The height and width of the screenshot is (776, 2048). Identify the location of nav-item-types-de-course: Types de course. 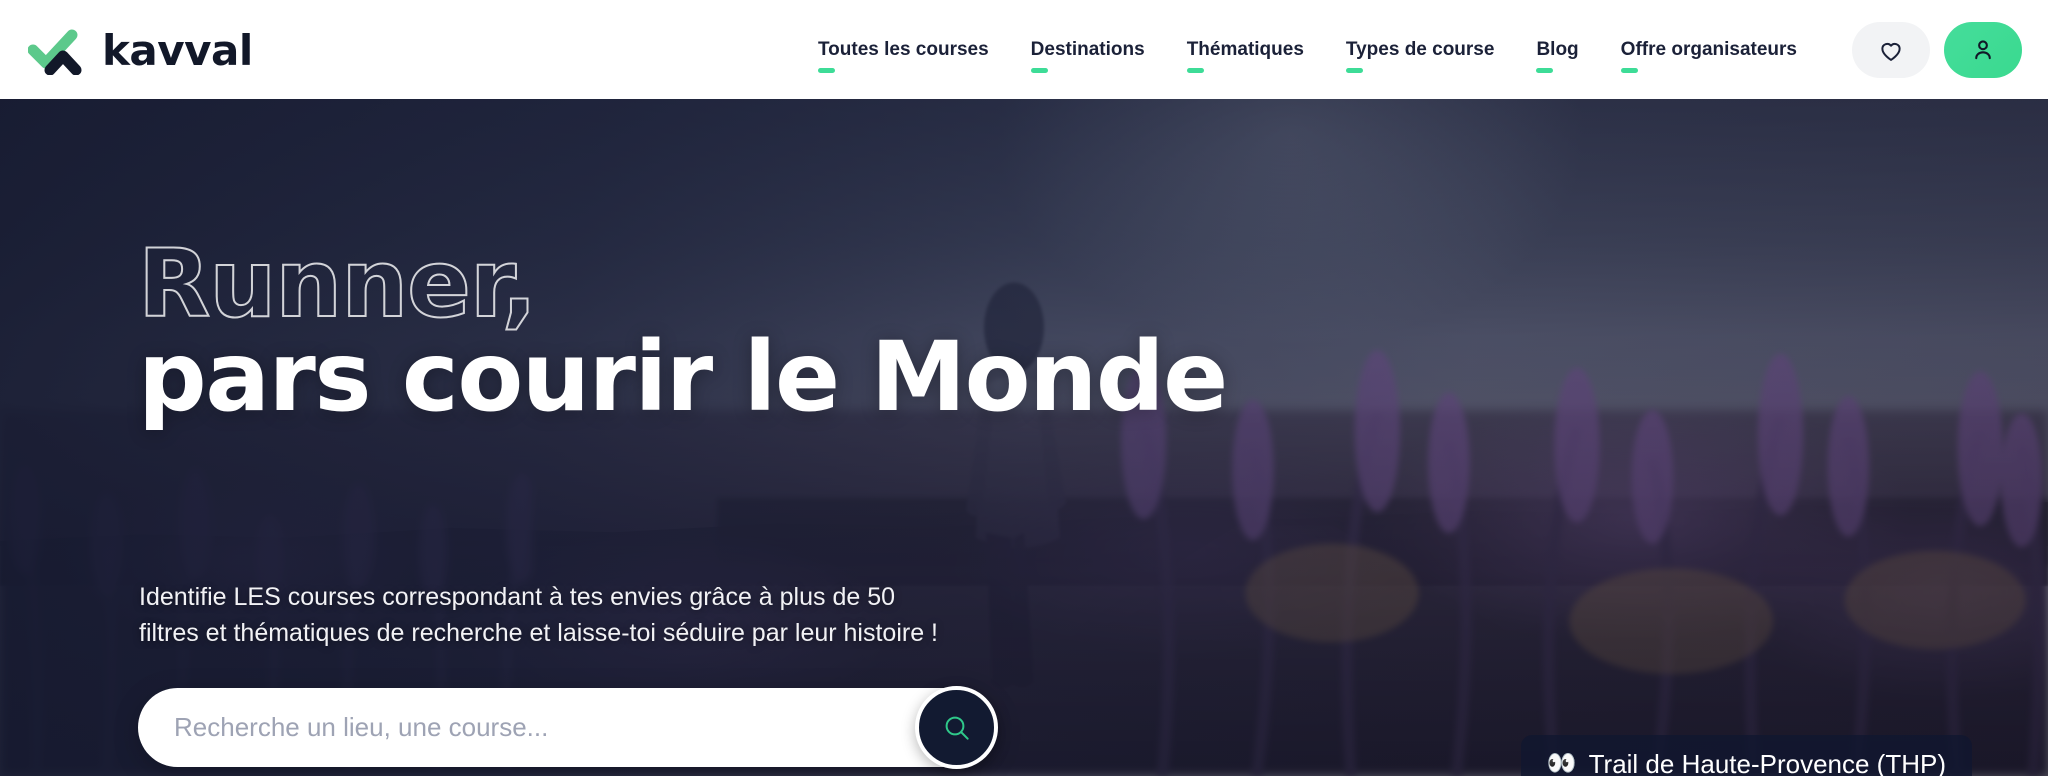
(1420, 49).